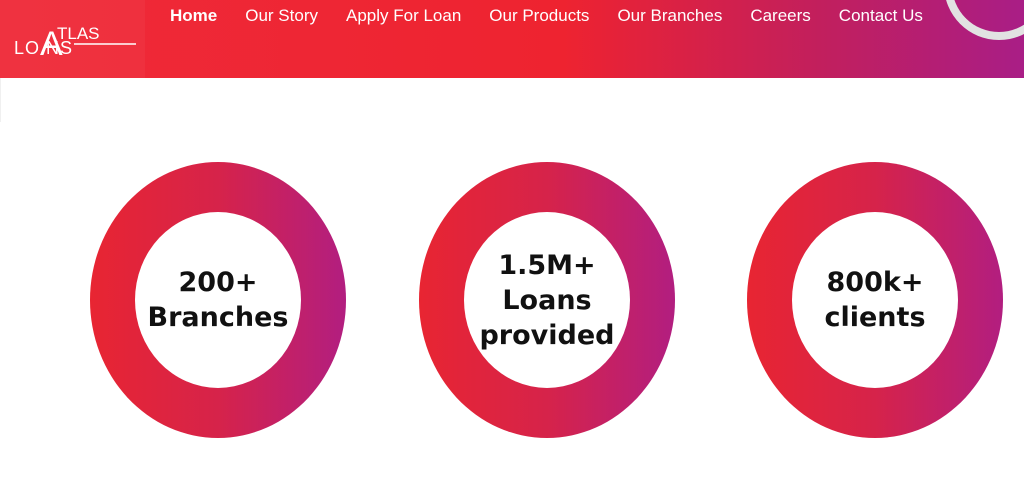  Describe the element at coordinates (193, 16) in the screenshot. I see `nav-home: Home` at that location.